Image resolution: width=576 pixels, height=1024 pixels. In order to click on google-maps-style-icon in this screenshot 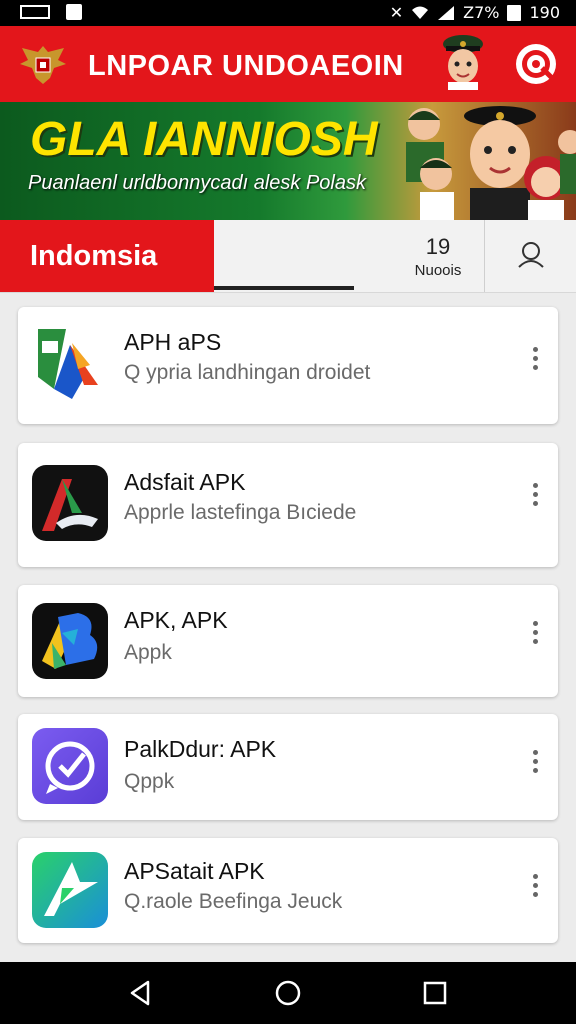, I will do `click(68, 364)`.